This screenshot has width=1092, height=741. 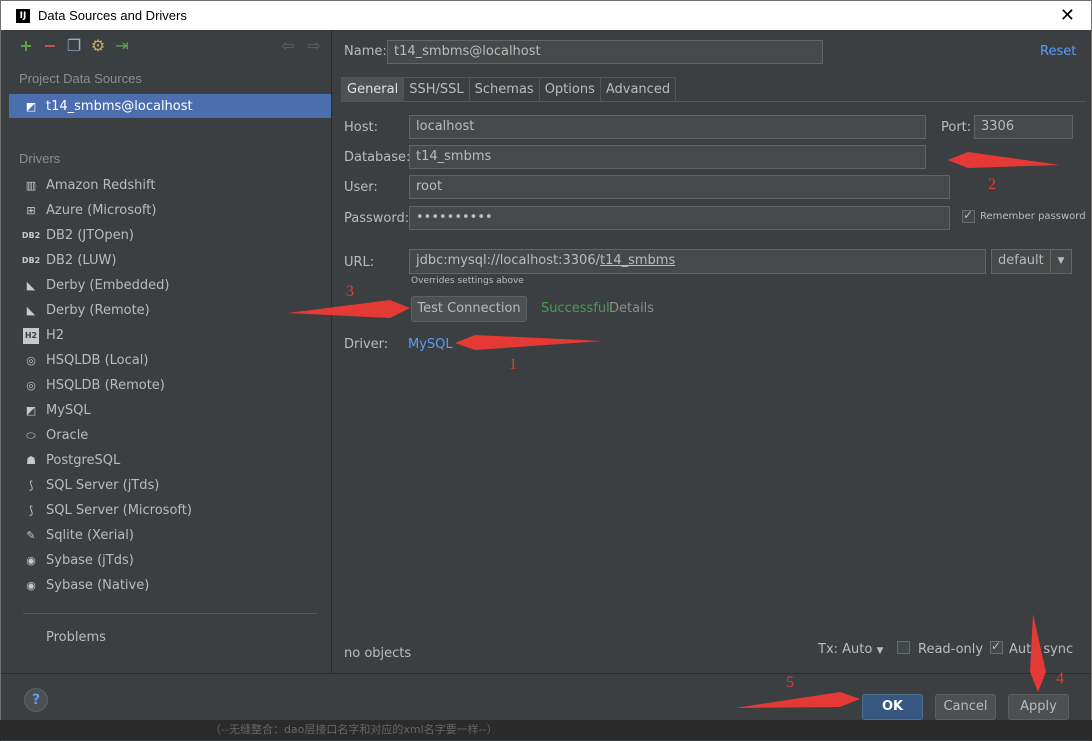 What do you see at coordinates (1004, 160) in the screenshot?
I see `arrow-to-database` at bounding box center [1004, 160].